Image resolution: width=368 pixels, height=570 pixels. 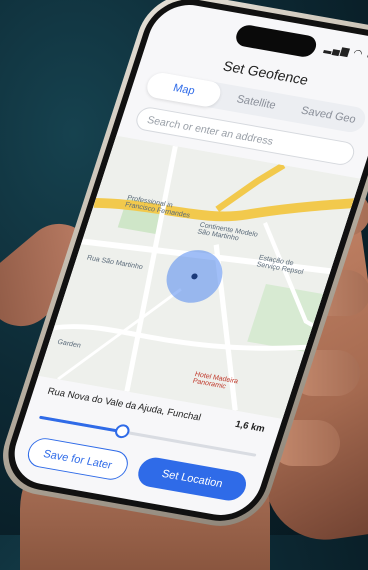 I want to click on tab-saved-geo: Saved Geo, so click(x=328, y=115).